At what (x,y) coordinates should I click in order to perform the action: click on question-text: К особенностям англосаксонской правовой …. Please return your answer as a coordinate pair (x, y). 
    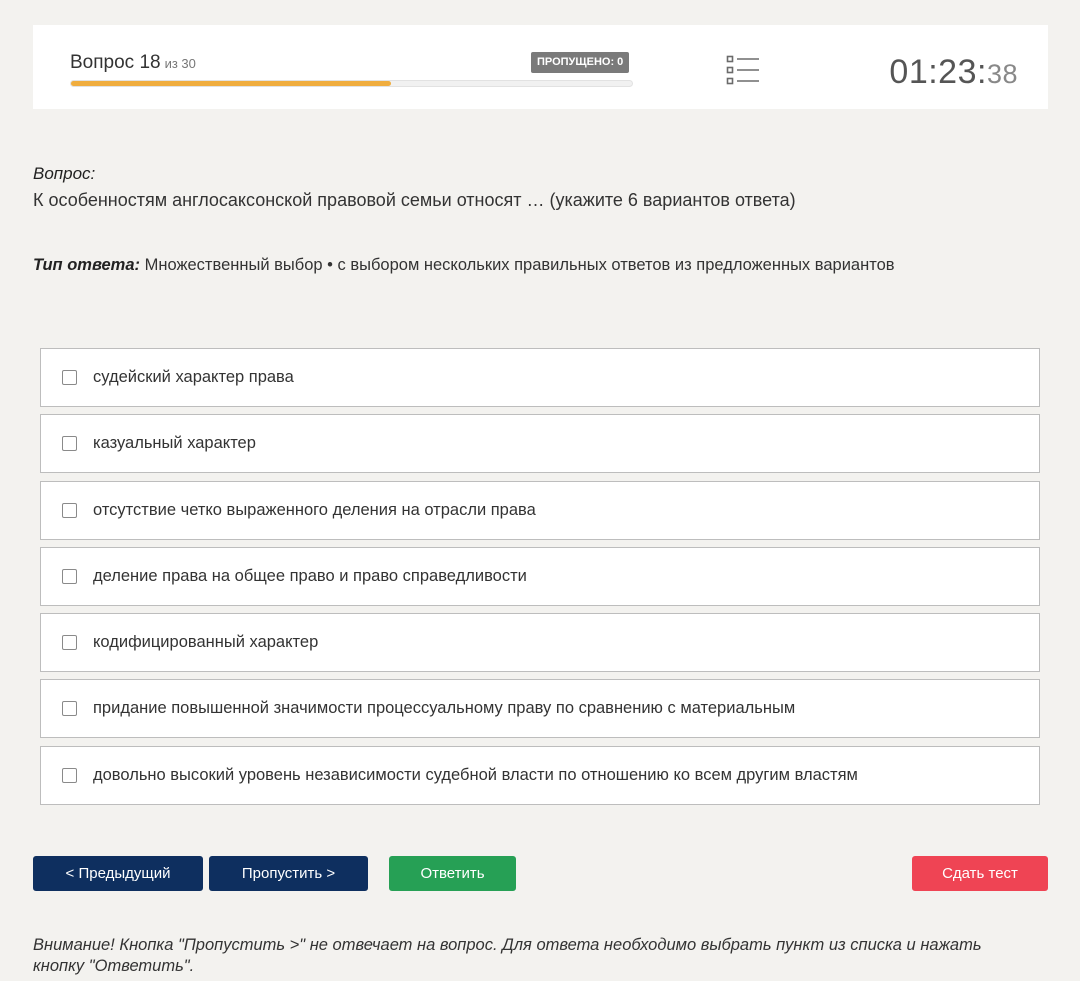
    Looking at the image, I should click on (414, 200).